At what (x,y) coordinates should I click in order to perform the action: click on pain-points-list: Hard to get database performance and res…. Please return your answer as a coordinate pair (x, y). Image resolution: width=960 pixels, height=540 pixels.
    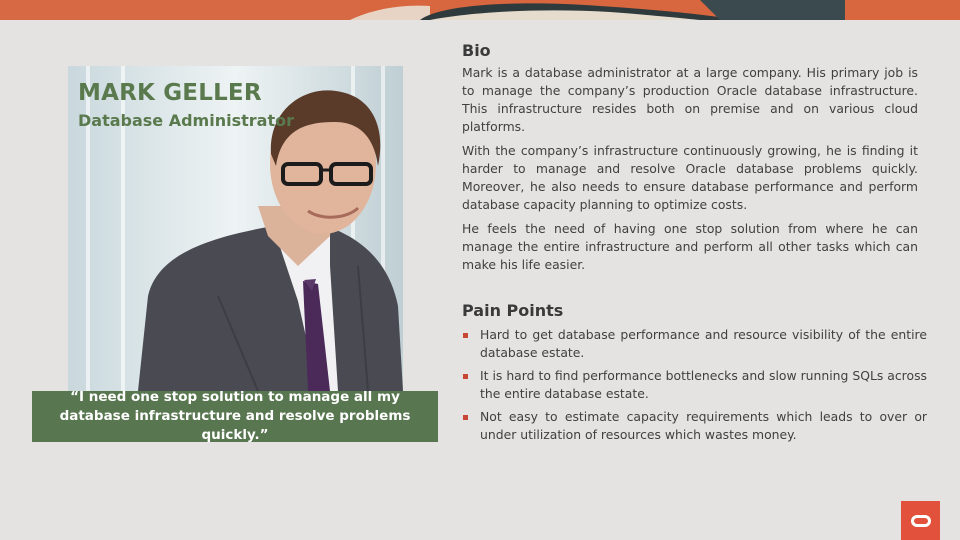
    Looking at the image, I should click on (694, 385).